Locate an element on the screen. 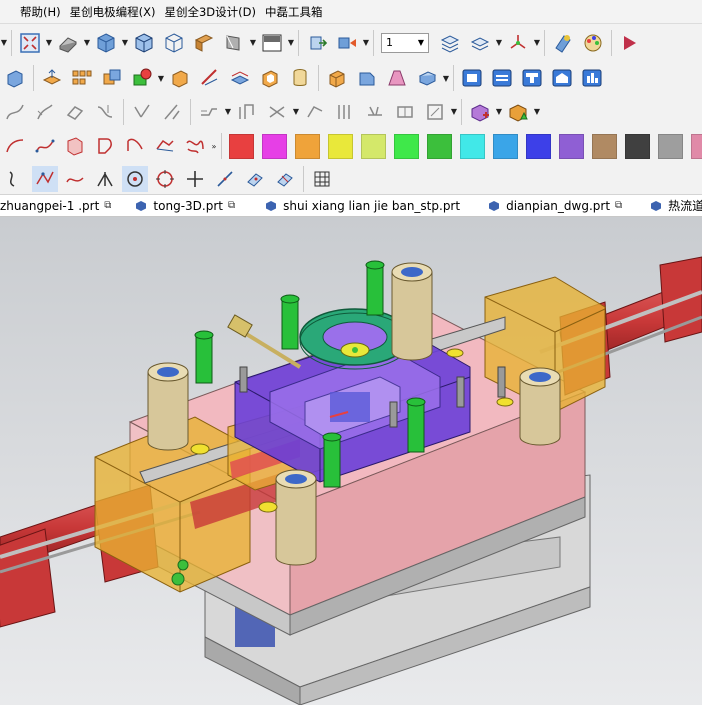 Image resolution: width=702 pixels, height=705 pixels. menu-help: 帮助(H) is located at coordinates (45, 12).